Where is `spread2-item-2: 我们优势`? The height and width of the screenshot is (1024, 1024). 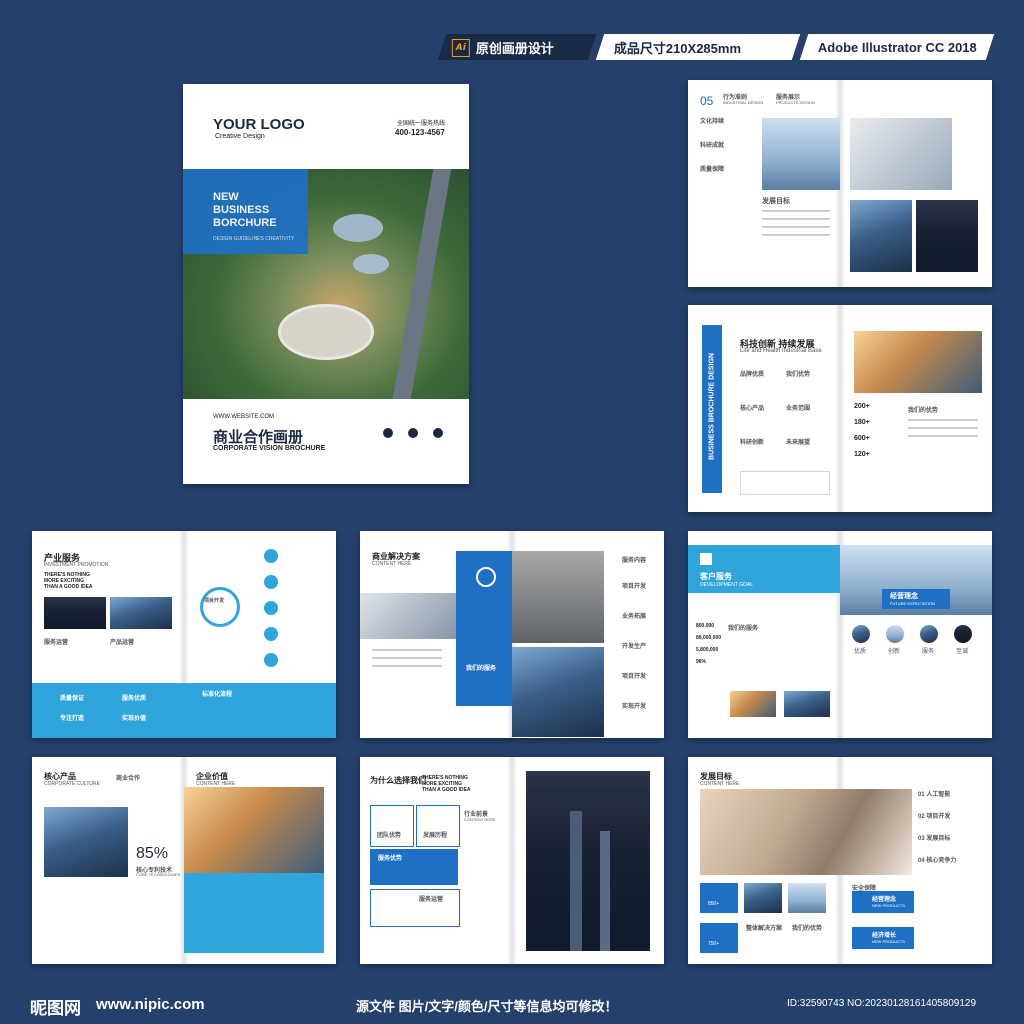 spread2-item-2: 我们优势 is located at coordinates (798, 375).